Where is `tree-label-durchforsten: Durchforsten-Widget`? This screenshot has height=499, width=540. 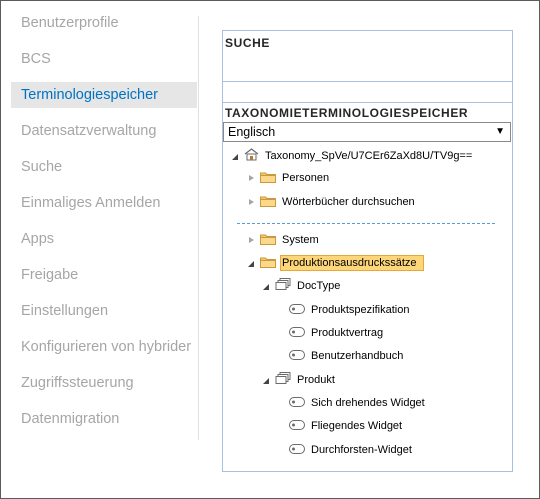 tree-label-durchforsten: Durchforsten-Widget is located at coordinates (361, 450).